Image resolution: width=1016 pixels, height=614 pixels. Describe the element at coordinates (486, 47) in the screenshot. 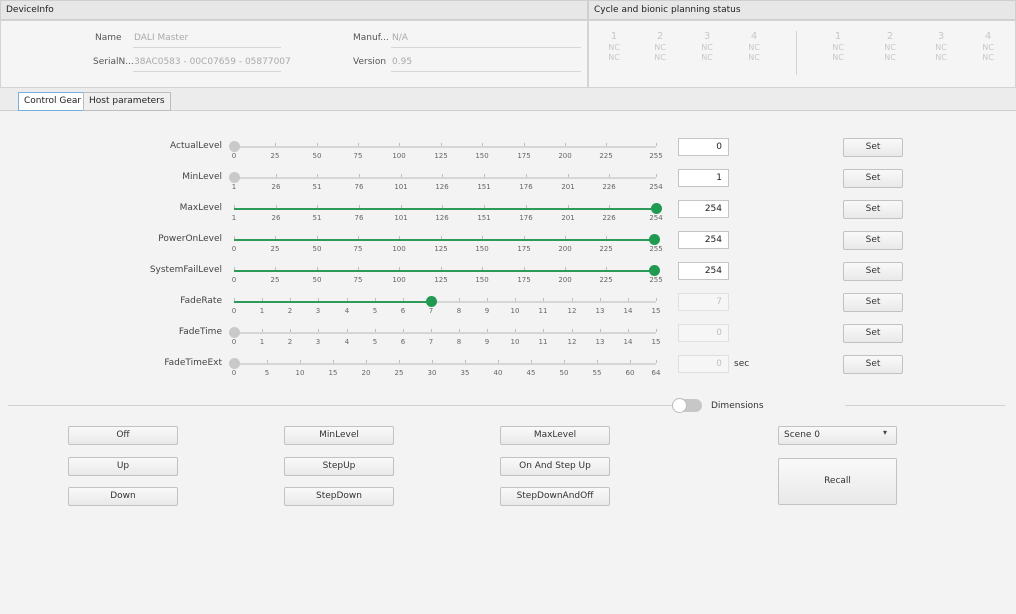

I see `manuf-underline` at that location.